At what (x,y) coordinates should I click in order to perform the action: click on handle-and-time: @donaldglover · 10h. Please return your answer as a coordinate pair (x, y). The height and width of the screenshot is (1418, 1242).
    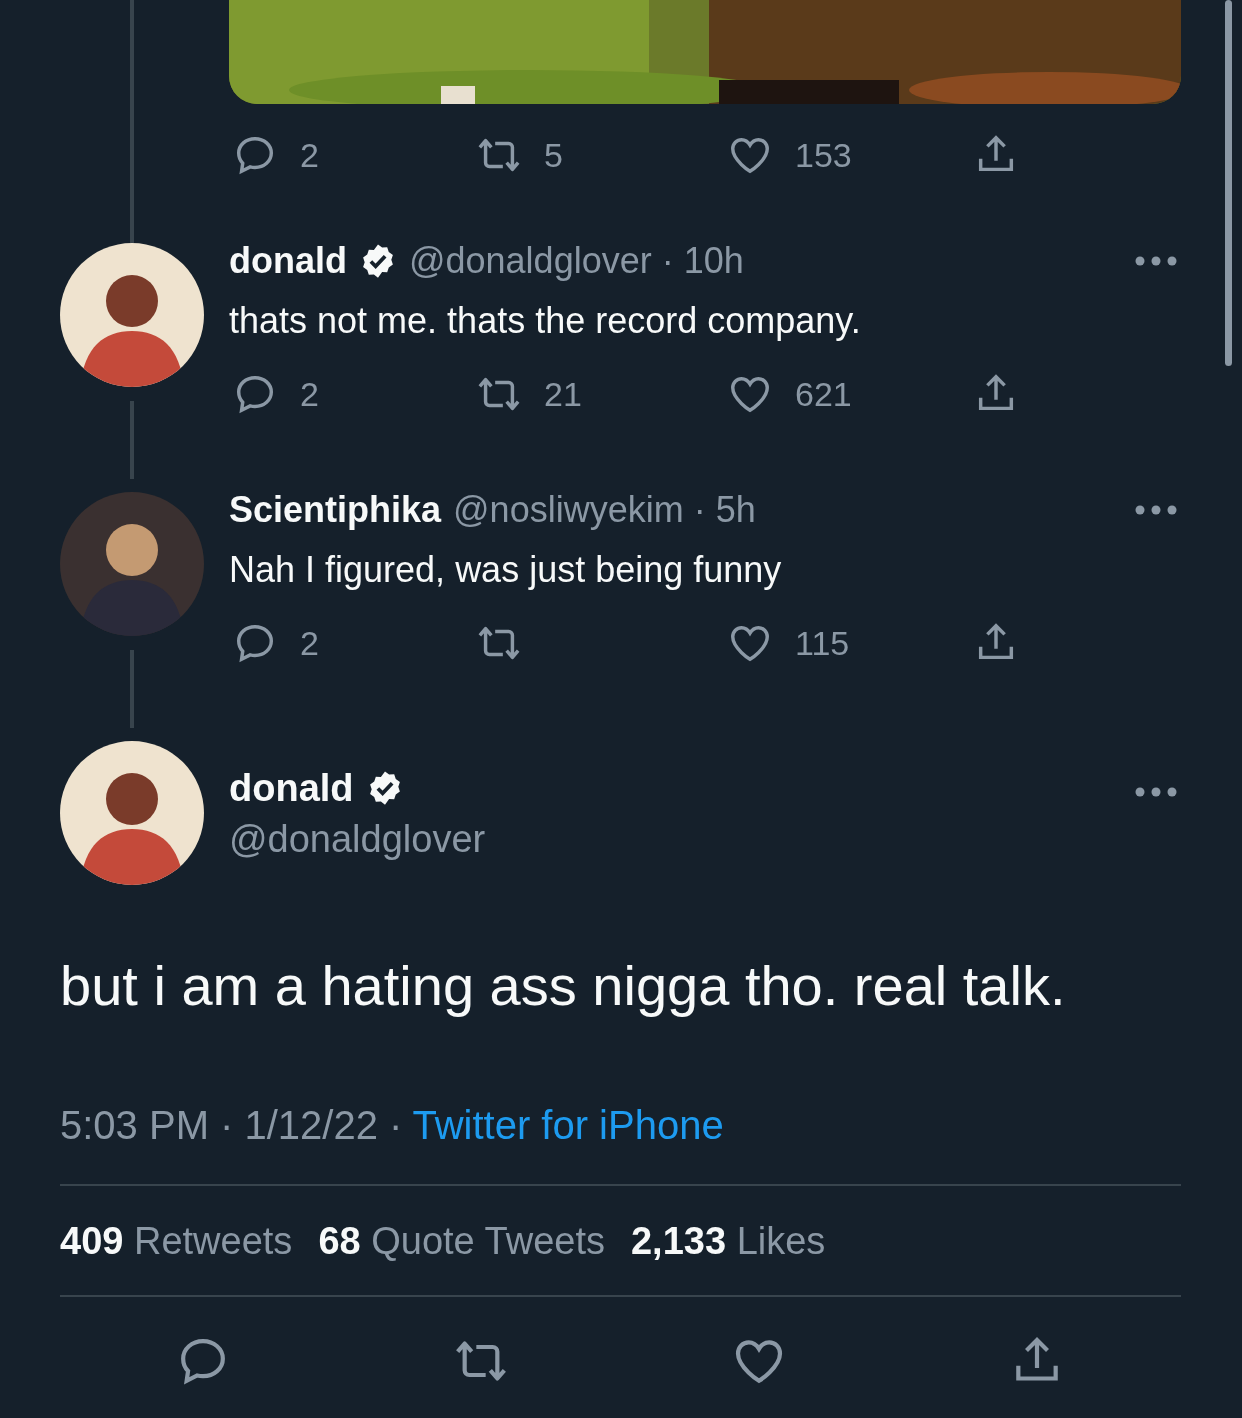
    Looking at the image, I should click on (576, 261).